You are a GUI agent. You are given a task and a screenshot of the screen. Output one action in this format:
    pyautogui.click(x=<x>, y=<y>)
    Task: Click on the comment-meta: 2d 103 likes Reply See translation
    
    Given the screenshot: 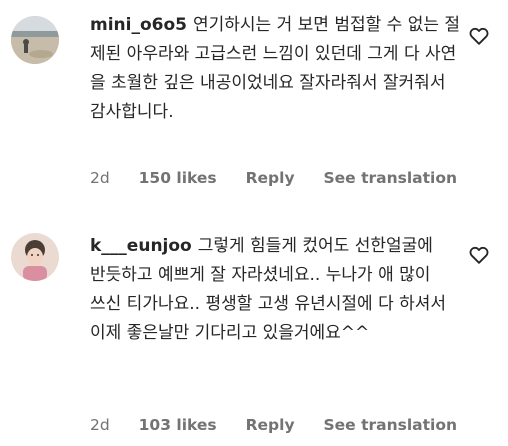 What is the action you would take?
    pyautogui.click(x=285, y=425)
    